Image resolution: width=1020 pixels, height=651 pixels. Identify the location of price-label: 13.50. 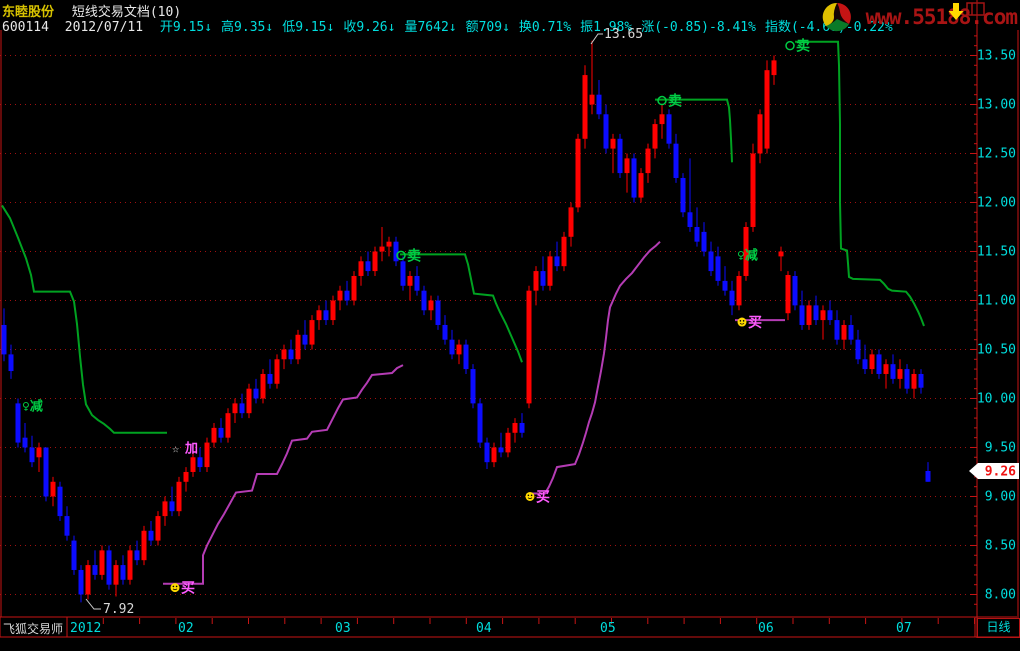
(996, 55).